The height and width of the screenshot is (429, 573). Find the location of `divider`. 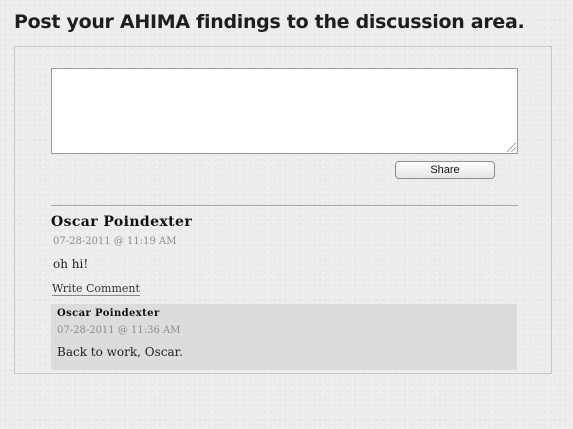

divider is located at coordinates (284, 205).